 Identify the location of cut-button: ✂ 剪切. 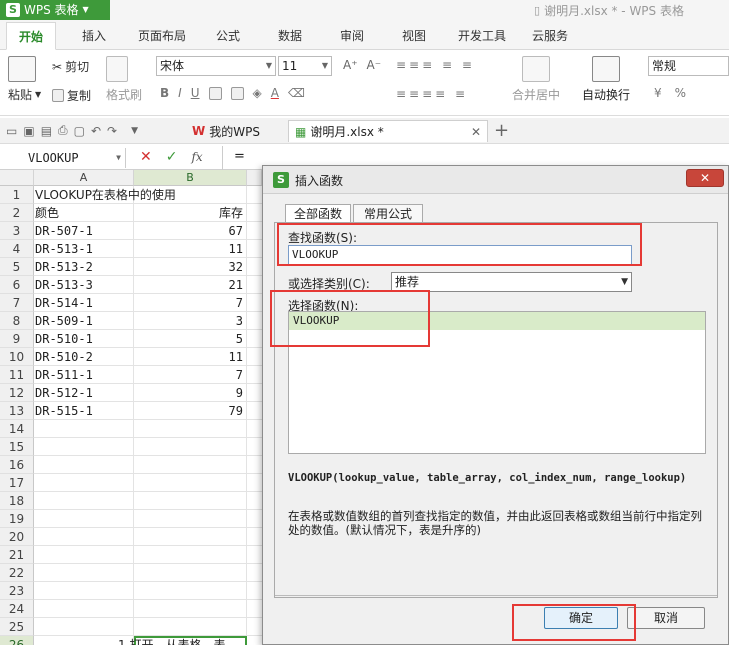
(70, 66).